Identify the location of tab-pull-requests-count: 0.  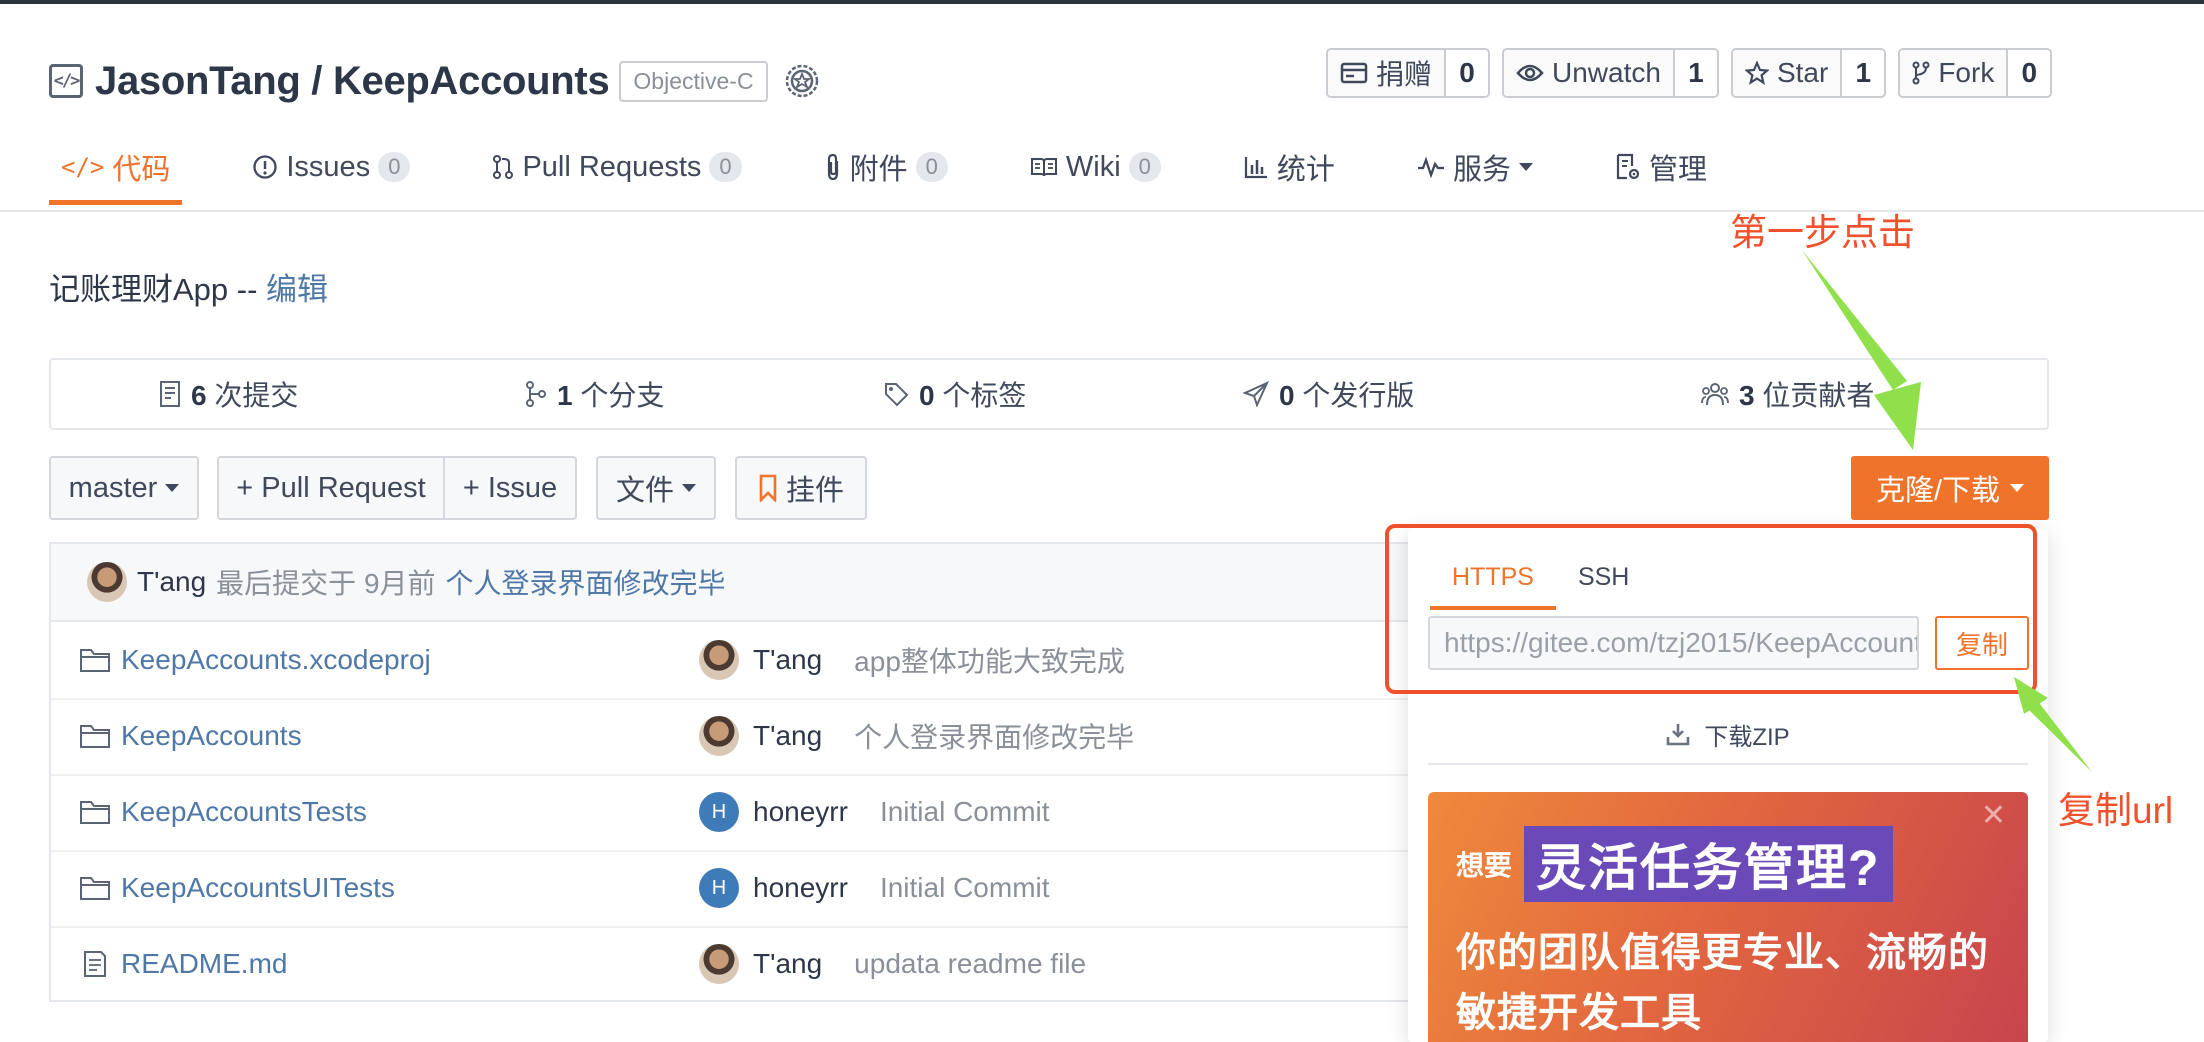
(725, 167).